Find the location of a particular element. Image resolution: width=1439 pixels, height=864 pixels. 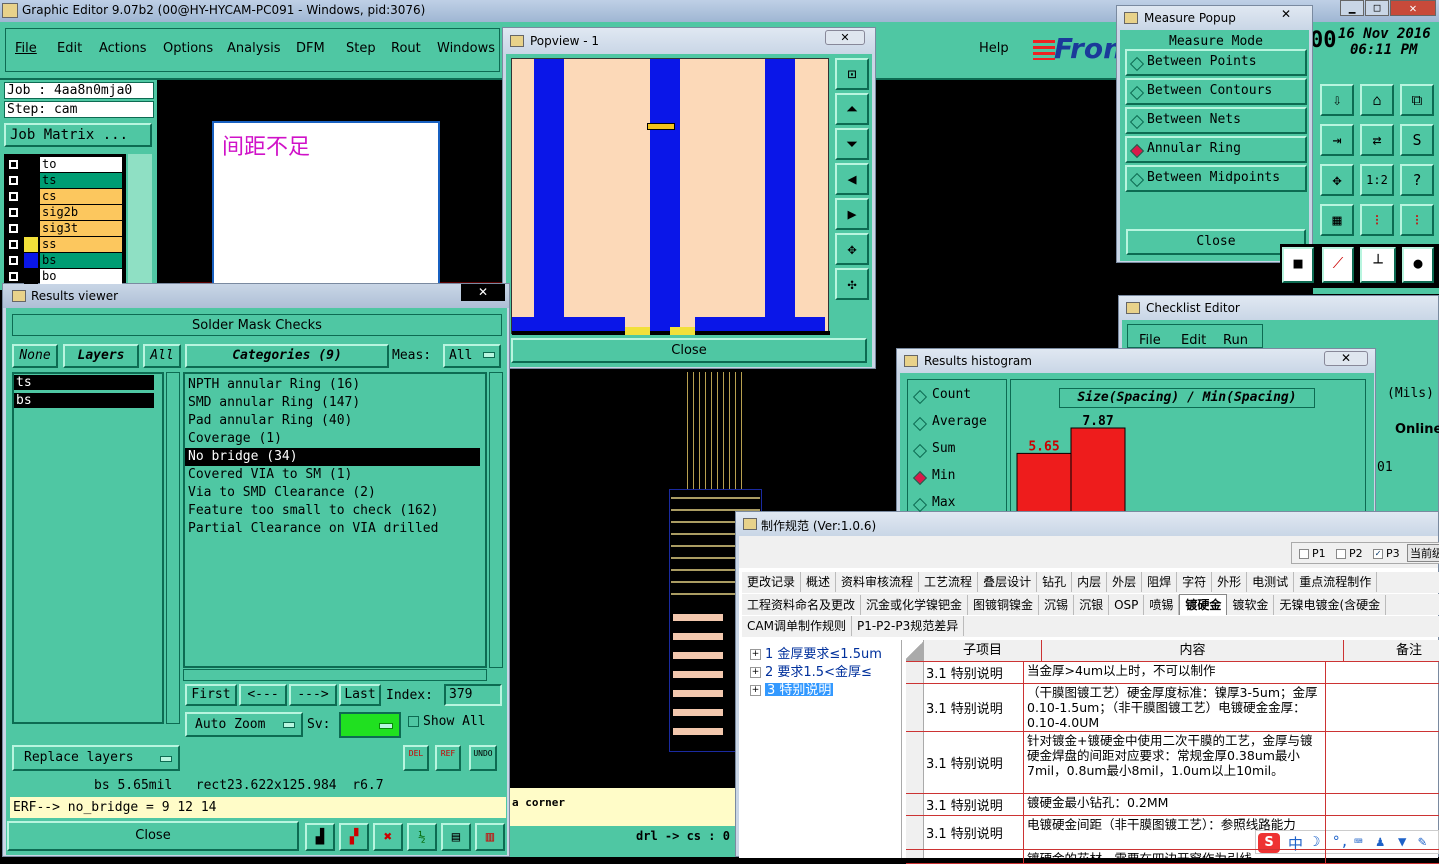

rv-categories-button: Categories (9) is located at coordinates (287, 356).